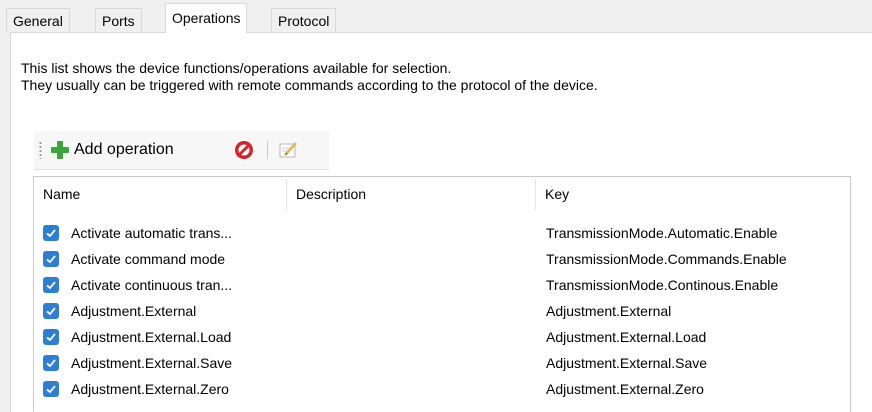  I want to click on list-header: Name Description Key, so click(442, 194).